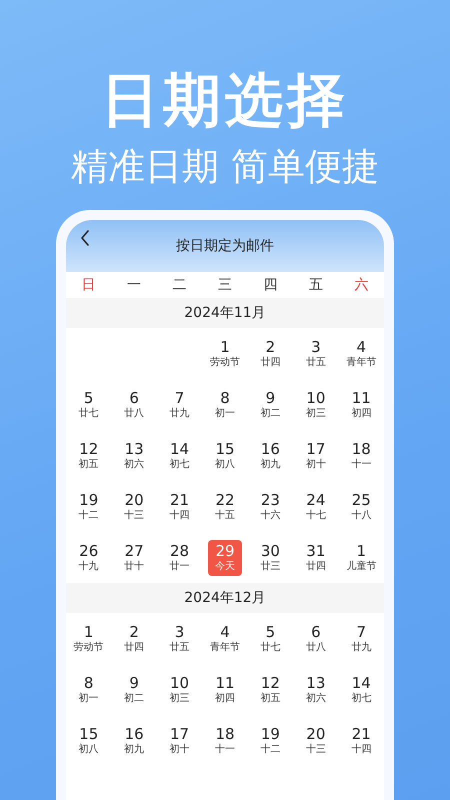 The width and height of the screenshot is (450, 800). What do you see at coordinates (179, 558) in the screenshot?
I see `date-cell: 28 廿一` at bounding box center [179, 558].